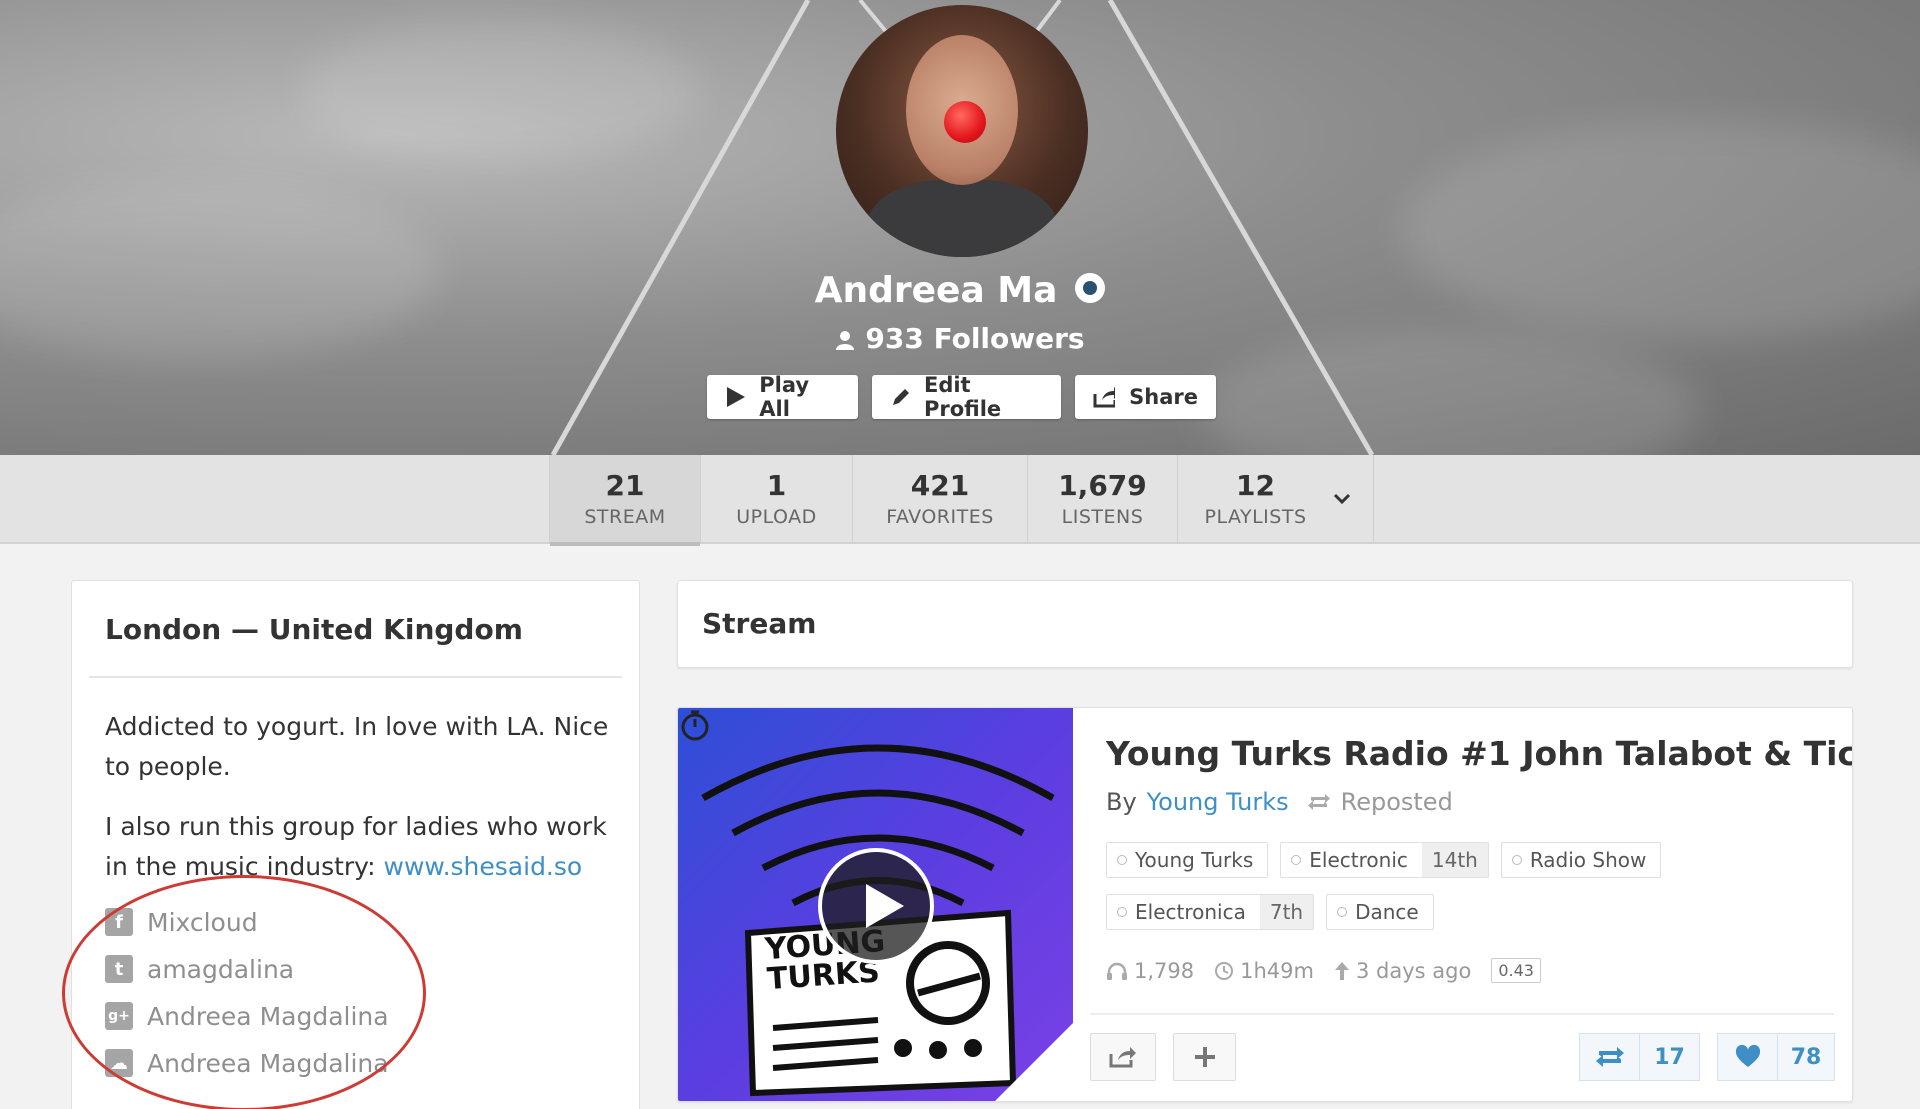 The height and width of the screenshot is (1109, 1920). What do you see at coordinates (483, 866) in the screenshot?
I see `shesaid-link: www.shesaid.so` at bounding box center [483, 866].